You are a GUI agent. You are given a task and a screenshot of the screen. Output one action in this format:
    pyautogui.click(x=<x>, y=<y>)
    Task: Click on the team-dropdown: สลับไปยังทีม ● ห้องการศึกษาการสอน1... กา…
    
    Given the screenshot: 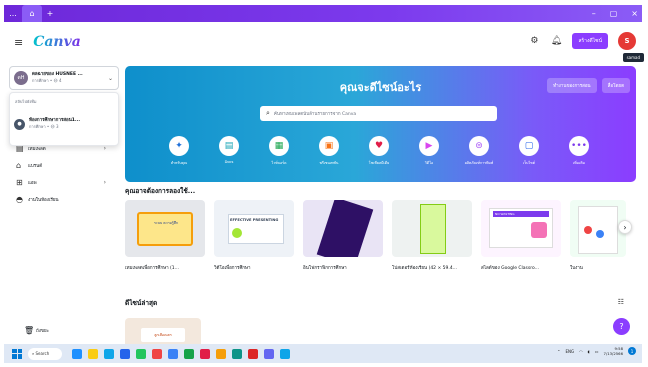 What is the action you would take?
    pyautogui.click(x=64, y=119)
    